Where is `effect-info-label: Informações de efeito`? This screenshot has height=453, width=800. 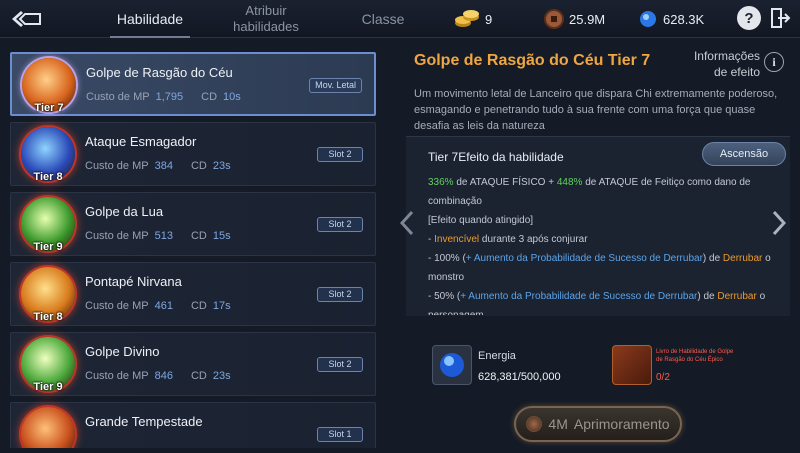 effect-info-label: Informações de efeito is located at coordinates (723, 64).